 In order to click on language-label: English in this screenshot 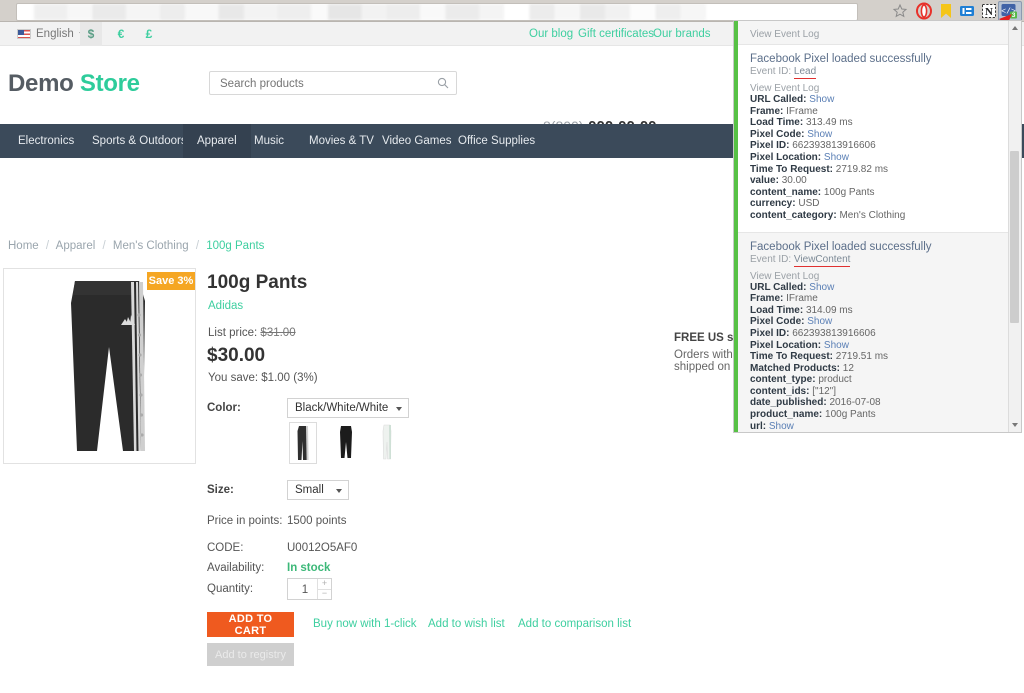, I will do `click(55, 34)`.